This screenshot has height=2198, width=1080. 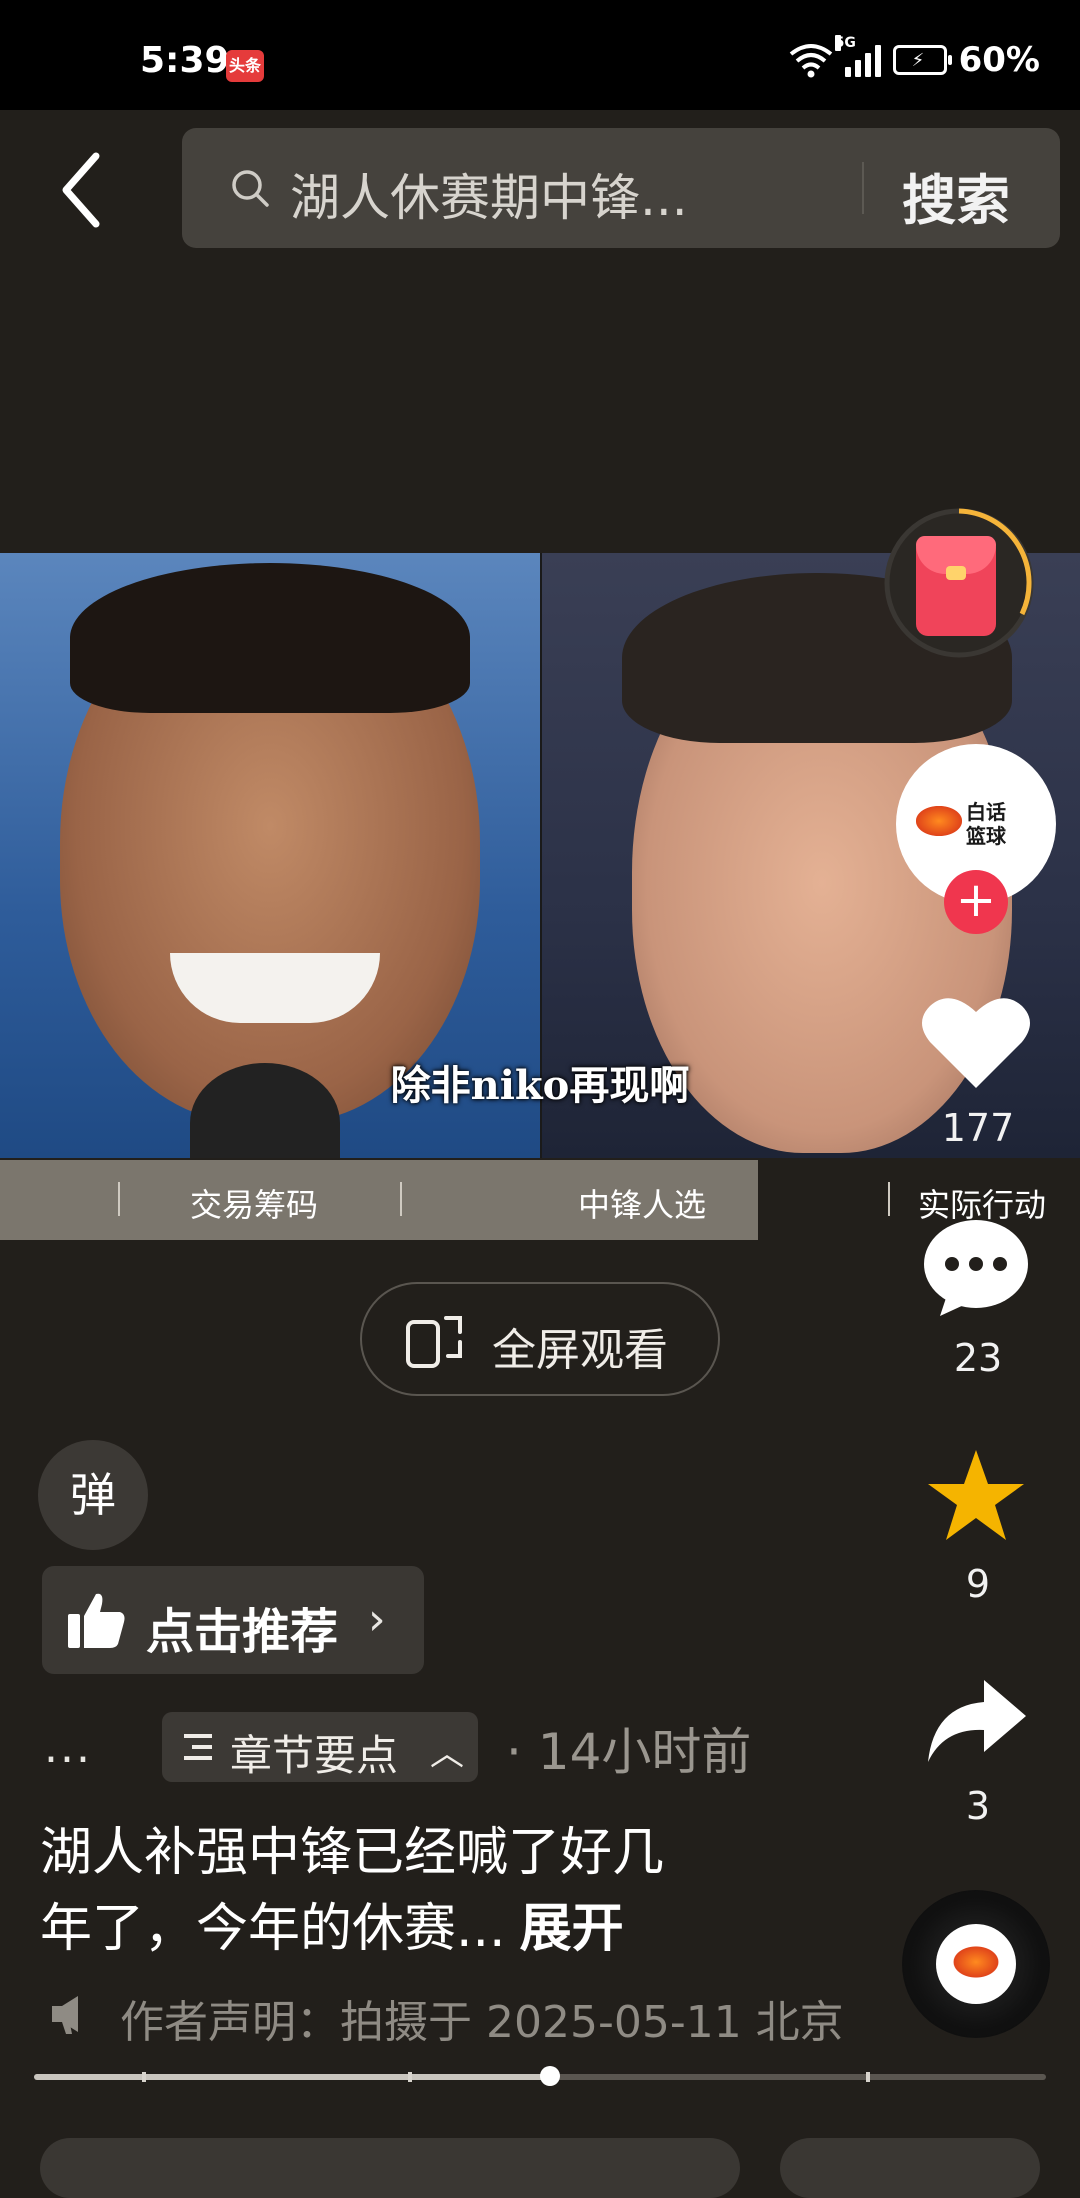 What do you see at coordinates (976, 902) in the screenshot?
I see `follow-button: +` at bounding box center [976, 902].